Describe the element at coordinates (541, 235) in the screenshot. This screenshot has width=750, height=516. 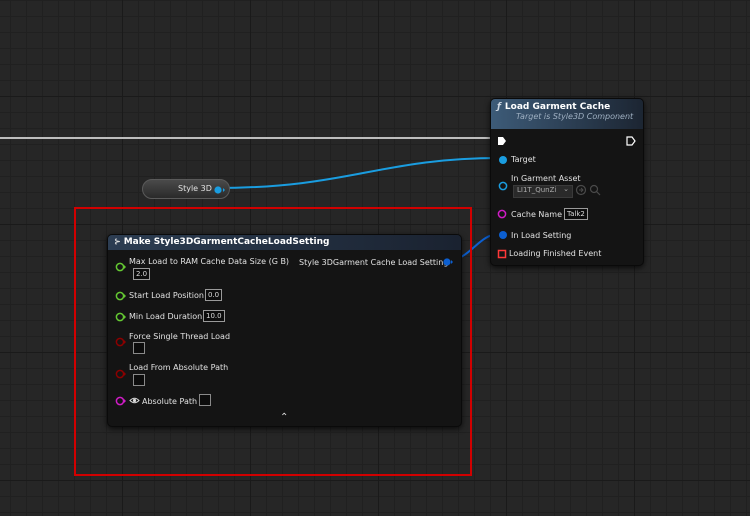
I see `load-setting-label: In Load Setting` at that location.